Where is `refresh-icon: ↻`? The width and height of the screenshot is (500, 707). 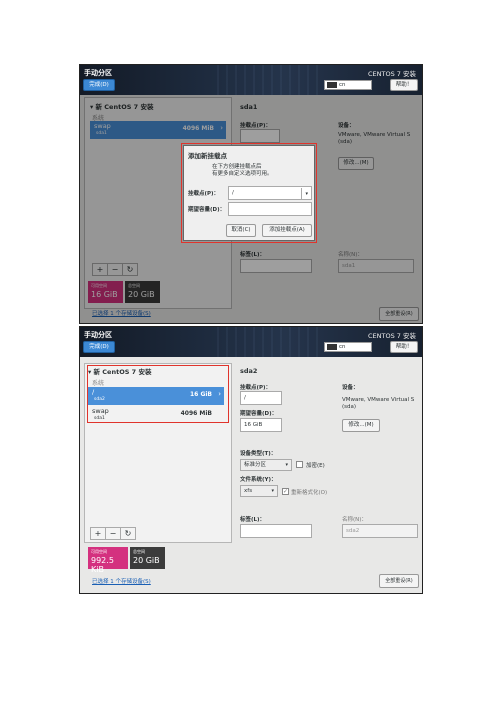 refresh-icon: ↻ is located at coordinates (128, 533).